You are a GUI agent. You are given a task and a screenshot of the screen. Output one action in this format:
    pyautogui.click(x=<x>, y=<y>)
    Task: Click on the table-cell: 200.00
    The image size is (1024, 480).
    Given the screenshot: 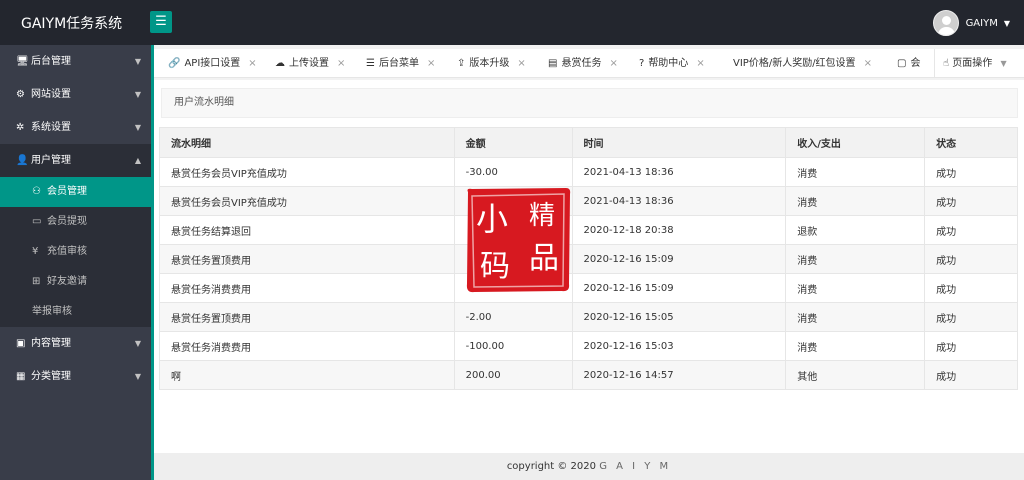 What is the action you would take?
    pyautogui.click(x=513, y=375)
    